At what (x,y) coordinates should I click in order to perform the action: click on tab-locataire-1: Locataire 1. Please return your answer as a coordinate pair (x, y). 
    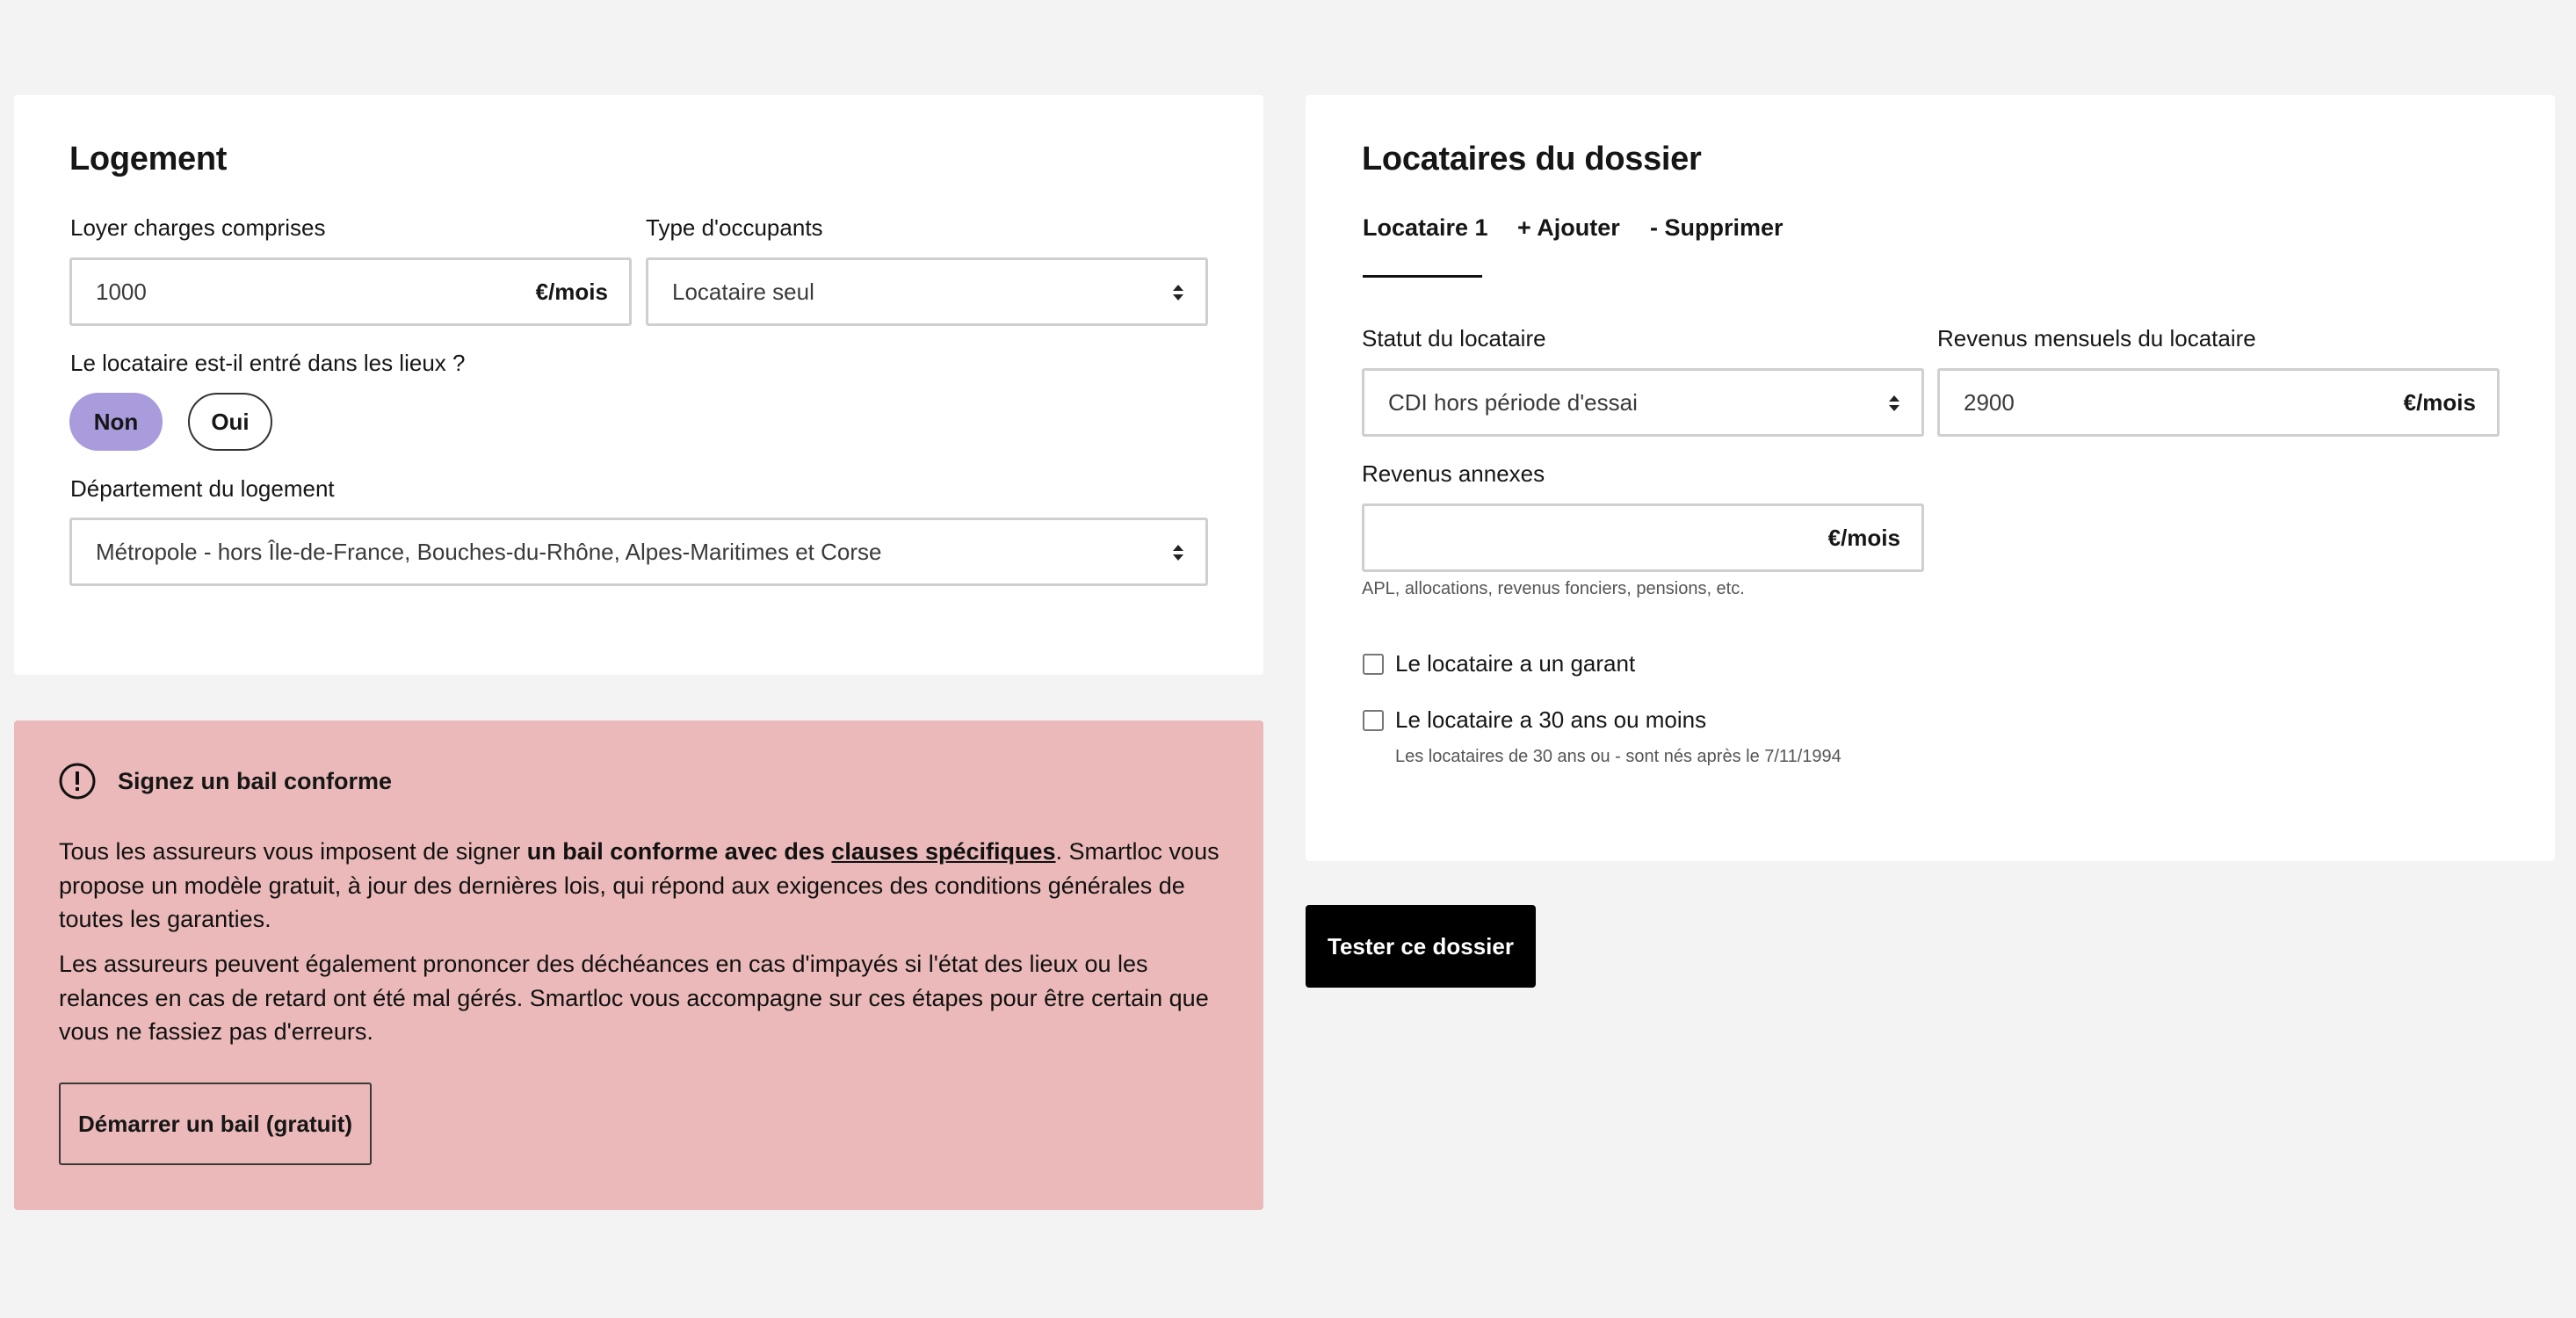
    Looking at the image, I should click on (1425, 228).